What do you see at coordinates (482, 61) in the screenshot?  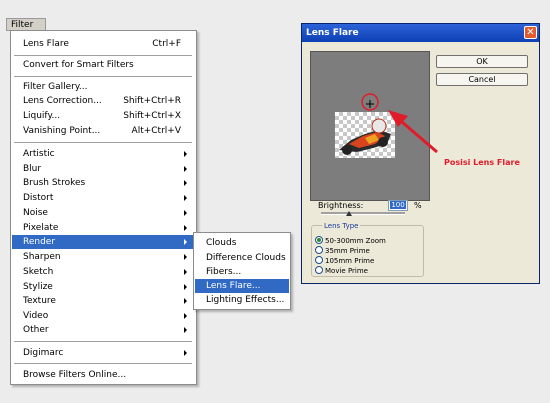 I see `ok-button: OK` at bounding box center [482, 61].